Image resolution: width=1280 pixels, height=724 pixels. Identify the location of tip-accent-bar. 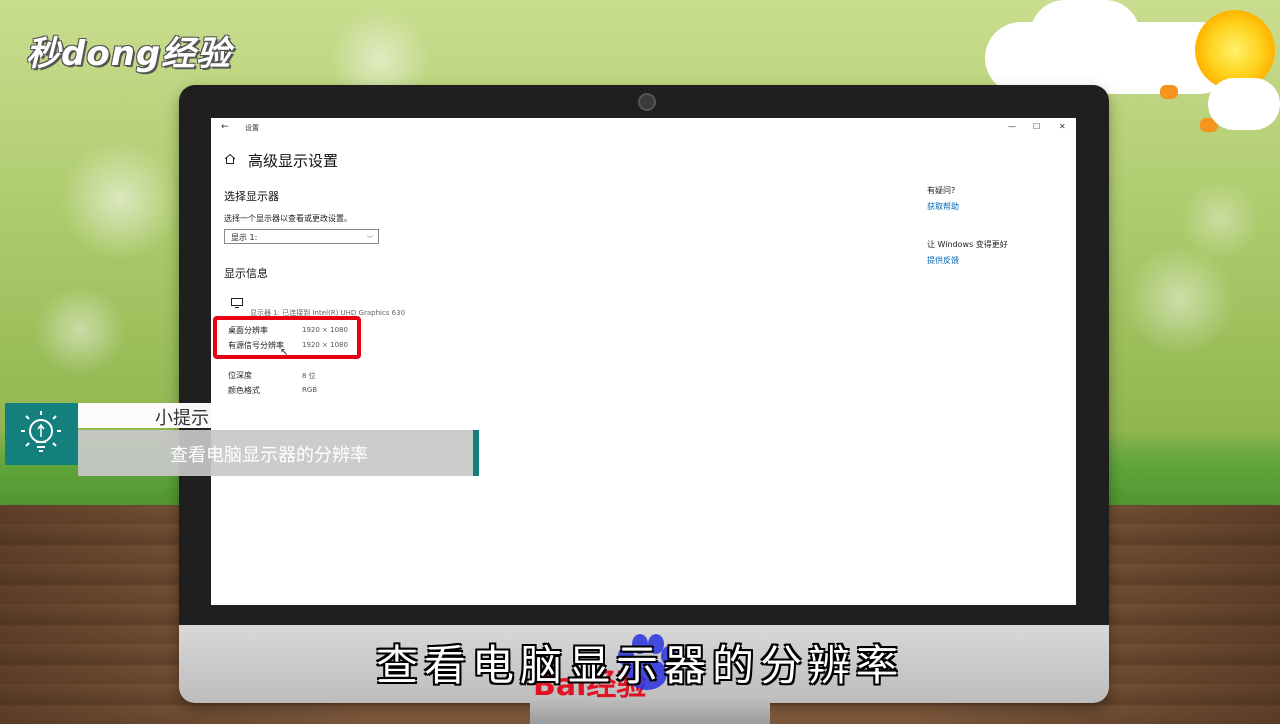
(476, 453).